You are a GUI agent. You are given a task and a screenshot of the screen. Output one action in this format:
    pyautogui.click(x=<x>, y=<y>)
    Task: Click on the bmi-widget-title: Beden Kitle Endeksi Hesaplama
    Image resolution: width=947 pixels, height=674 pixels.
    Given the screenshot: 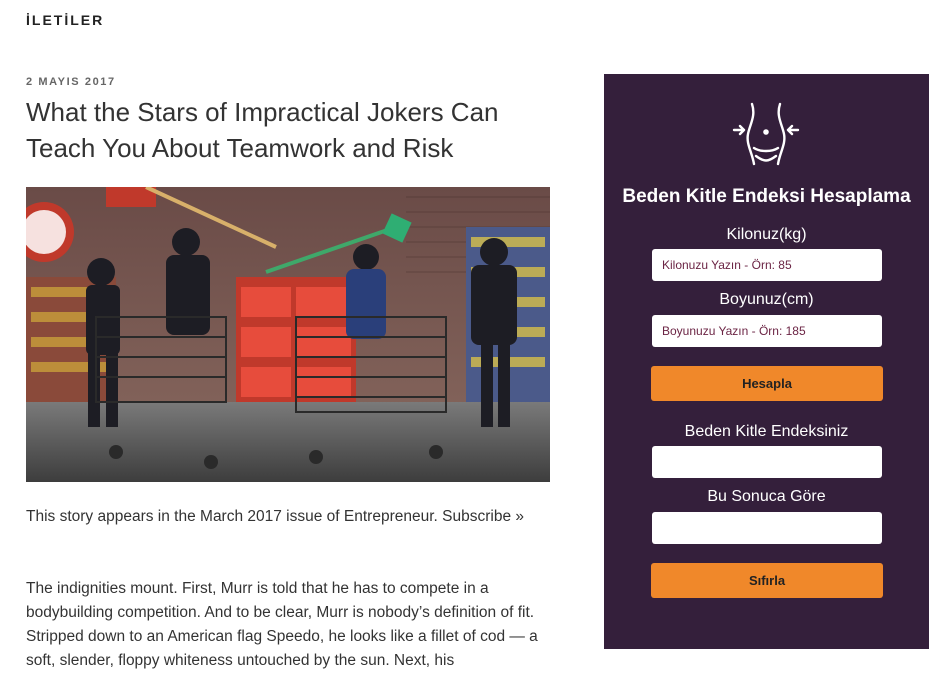 What is the action you would take?
    pyautogui.click(x=766, y=196)
    